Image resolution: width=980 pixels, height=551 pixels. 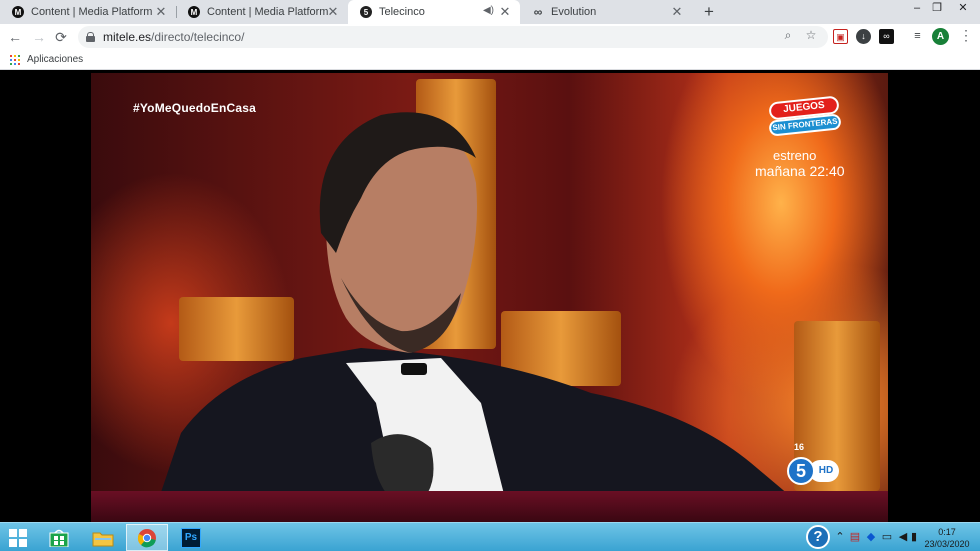 What do you see at coordinates (937, 9) in the screenshot?
I see `maximize-button: ❐` at bounding box center [937, 9].